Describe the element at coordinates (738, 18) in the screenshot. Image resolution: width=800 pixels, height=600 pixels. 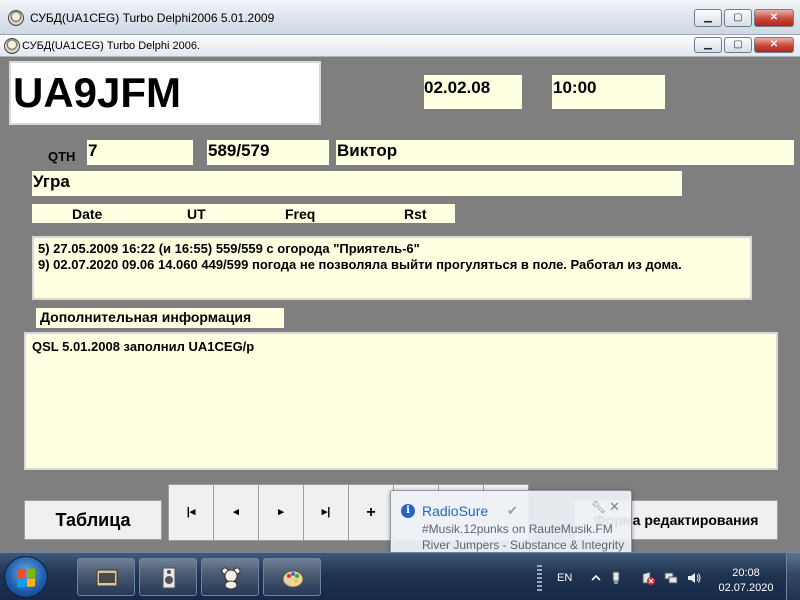
I see `outer-maximize-button: ▢` at that location.